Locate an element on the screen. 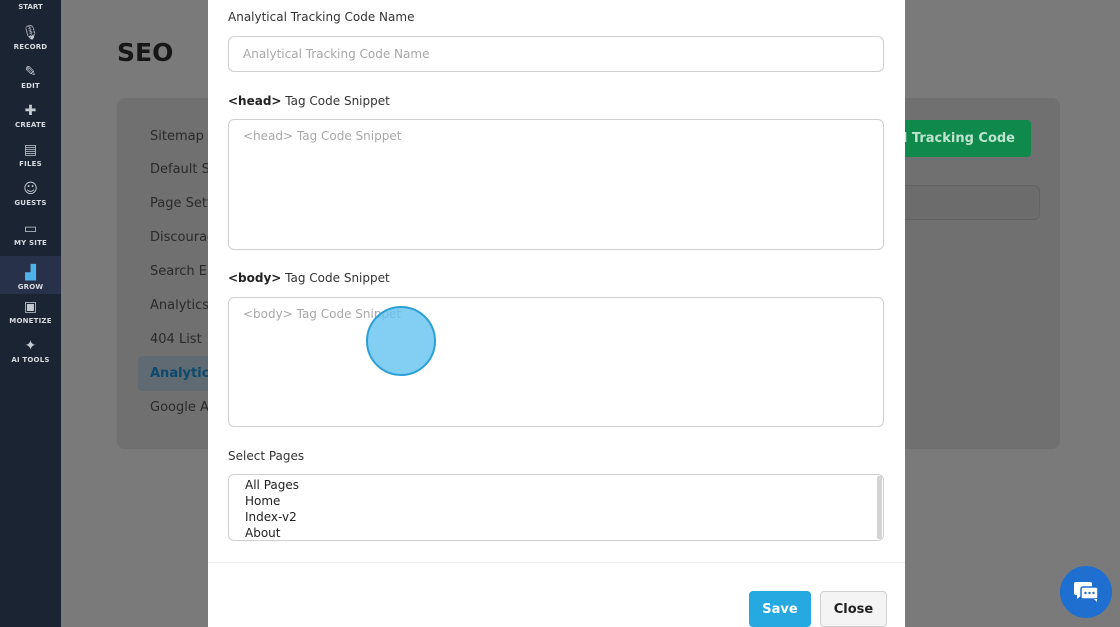 The image size is (1120, 627). menu-item-search-engines: Search En is located at coordinates (182, 271).